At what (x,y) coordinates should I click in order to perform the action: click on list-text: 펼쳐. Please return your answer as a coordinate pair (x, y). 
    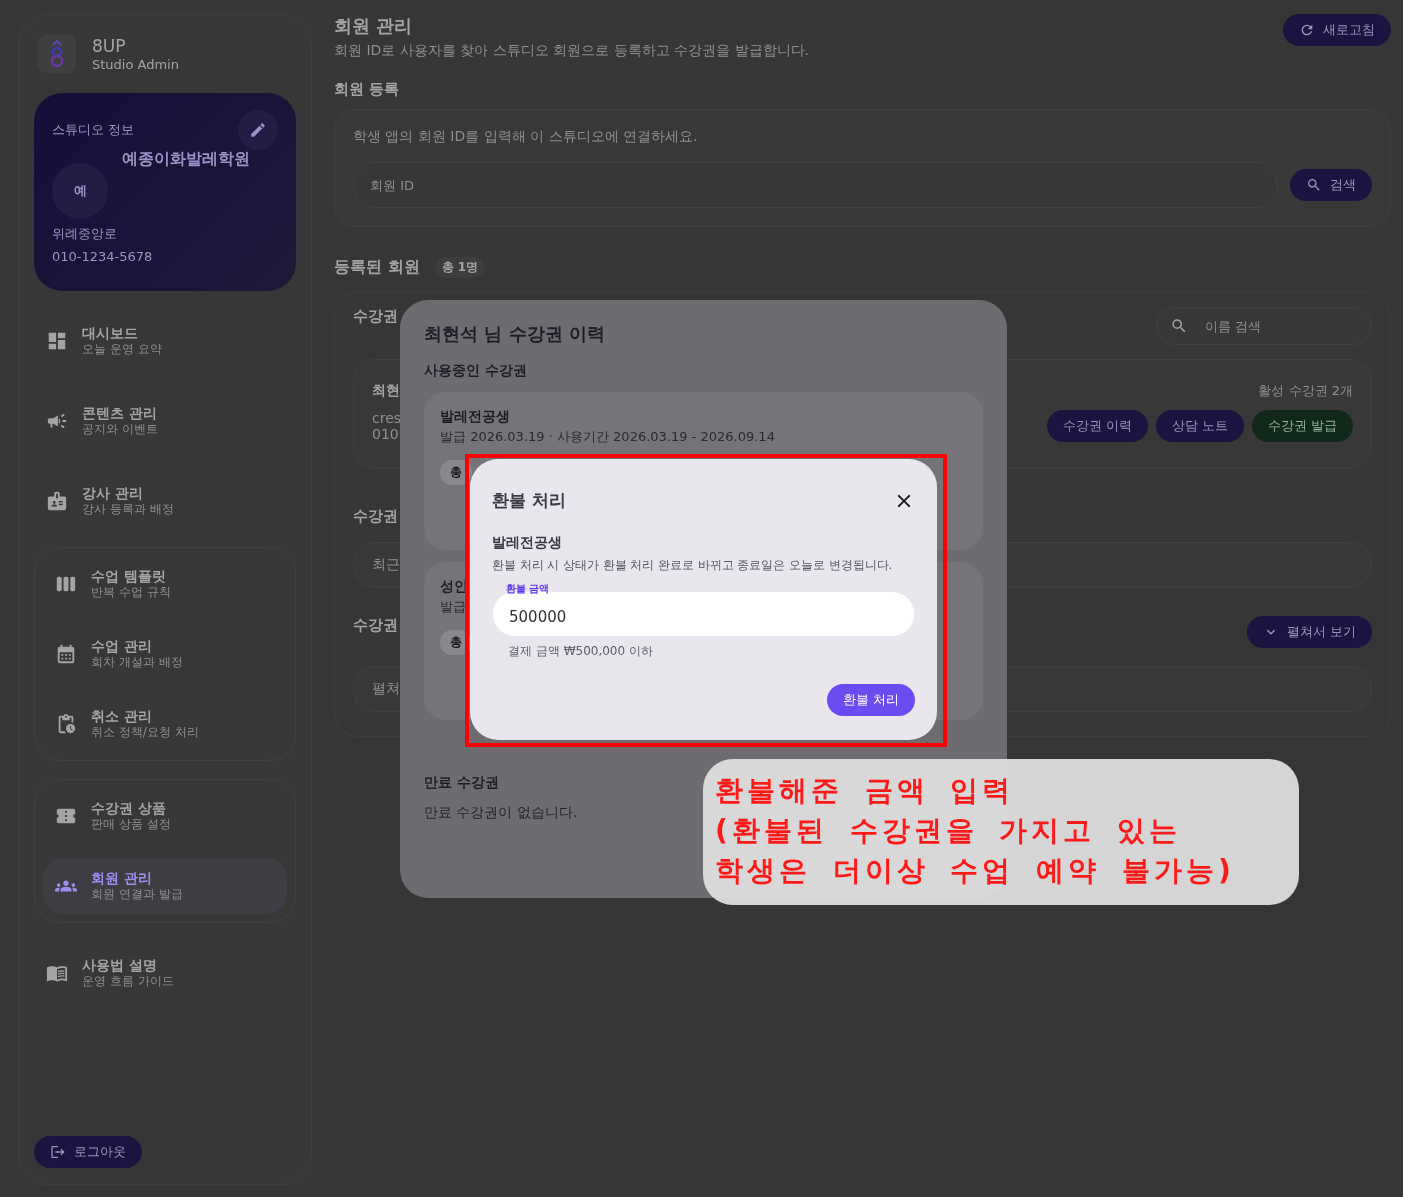
    Looking at the image, I should click on (386, 689).